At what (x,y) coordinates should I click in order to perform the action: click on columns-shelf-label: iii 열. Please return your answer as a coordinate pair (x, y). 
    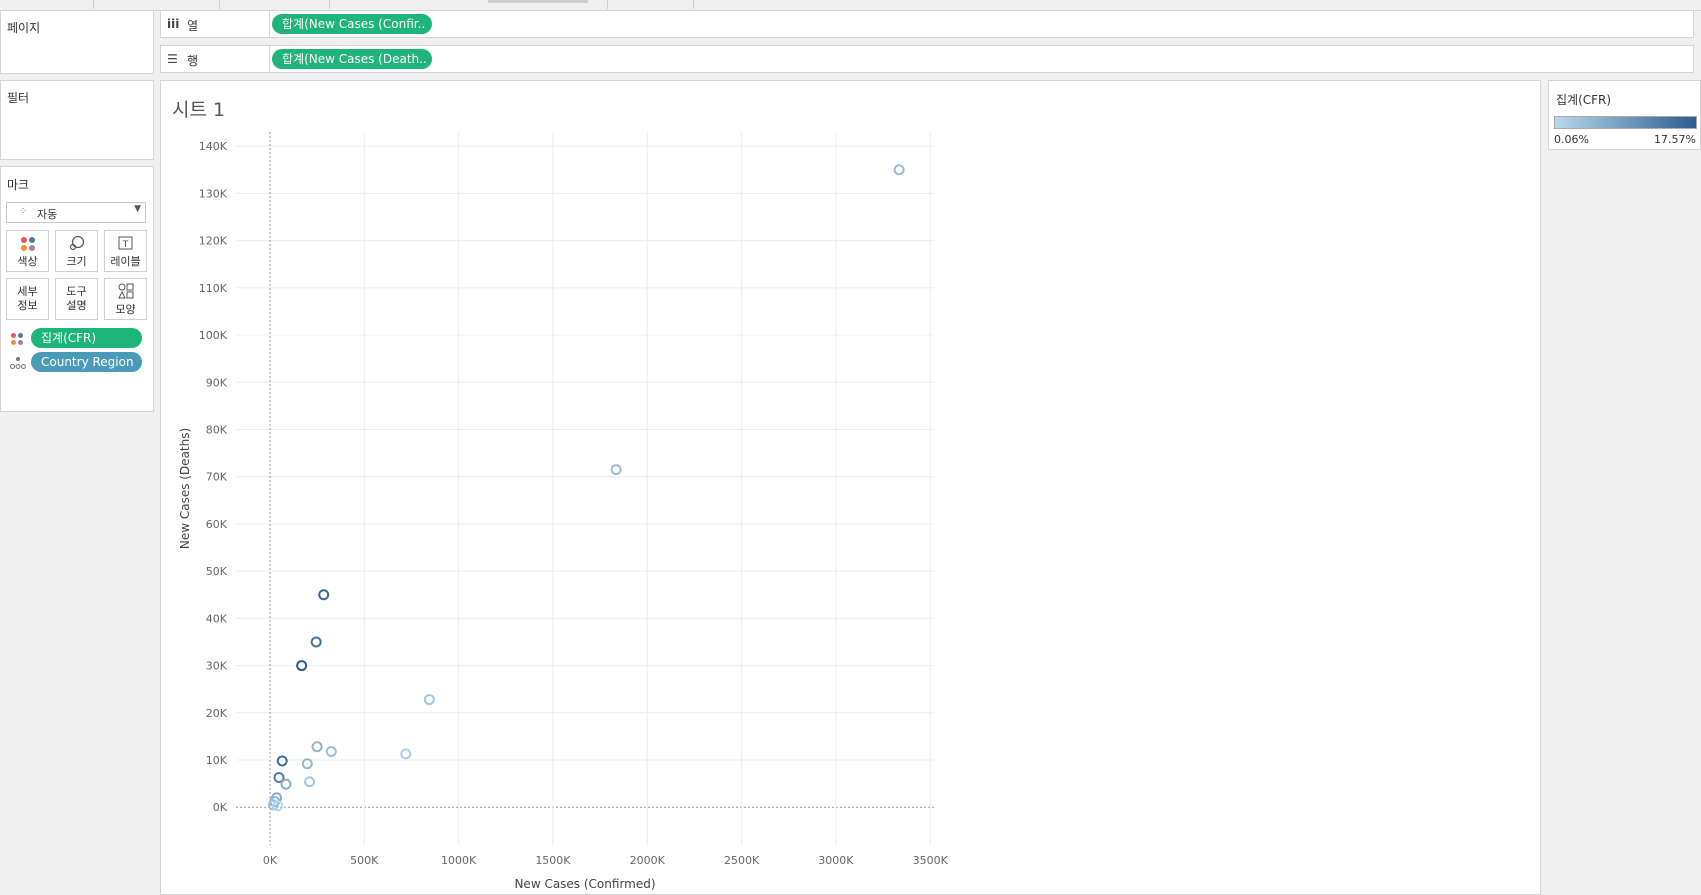
    Looking at the image, I should click on (215, 24).